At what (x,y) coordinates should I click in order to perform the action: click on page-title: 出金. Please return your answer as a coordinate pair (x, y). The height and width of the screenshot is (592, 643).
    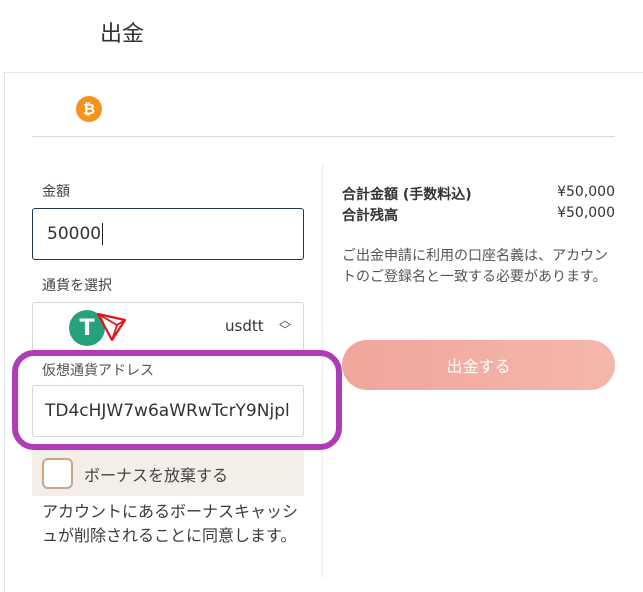
    Looking at the image, I should click on (122, 34).